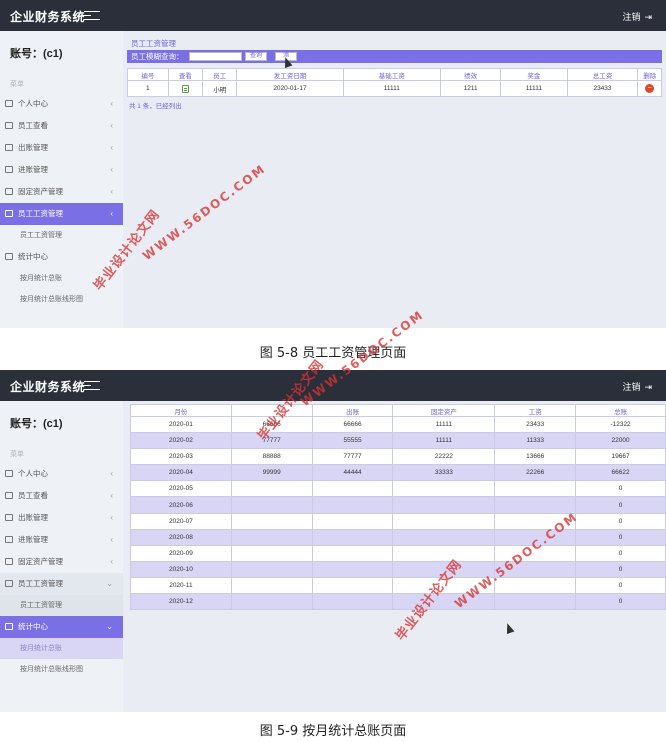 Image resolution: width=666 pixels, height=742 pixels. I want to click on table-cell: 22266, so click(535, 473).